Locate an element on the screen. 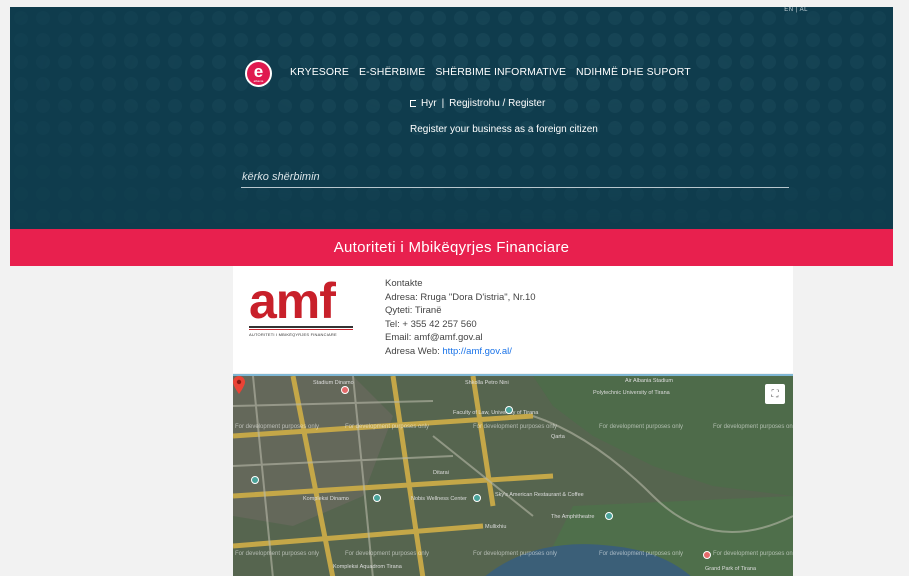 The height and width of the screenshot is (576, 909). page-title: Autoriteti i Mbikëqyrjes Financiare is located at coordinates (451, 247).